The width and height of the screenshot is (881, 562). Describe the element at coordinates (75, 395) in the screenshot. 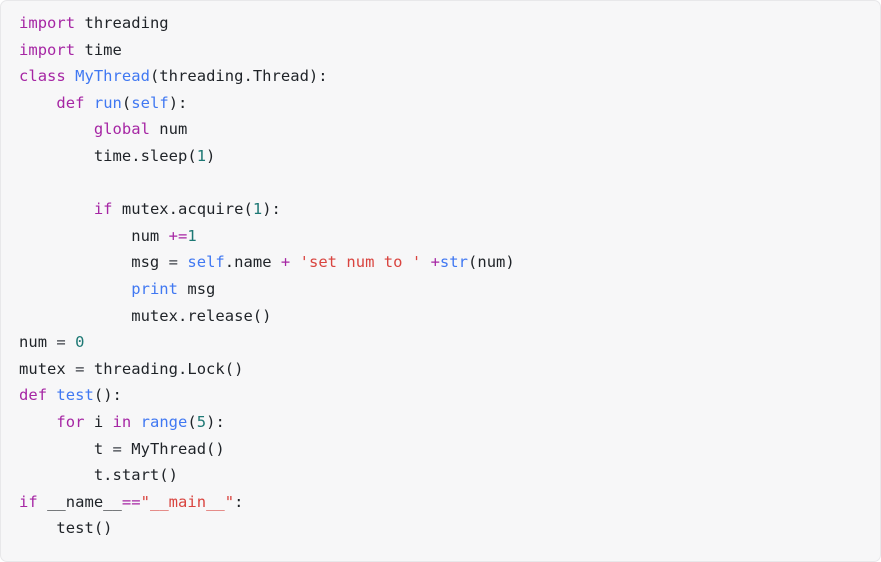

I see `code-token-fn: test` at that location.